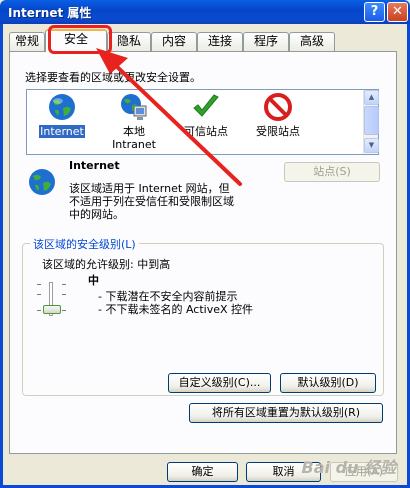 The height and width of the screenshot is (488, 410). What do you see at coordinates (328, 383) in the screenshot?
I see `default-level-button: 默认级别(D)` at bounding box center [328, 383].